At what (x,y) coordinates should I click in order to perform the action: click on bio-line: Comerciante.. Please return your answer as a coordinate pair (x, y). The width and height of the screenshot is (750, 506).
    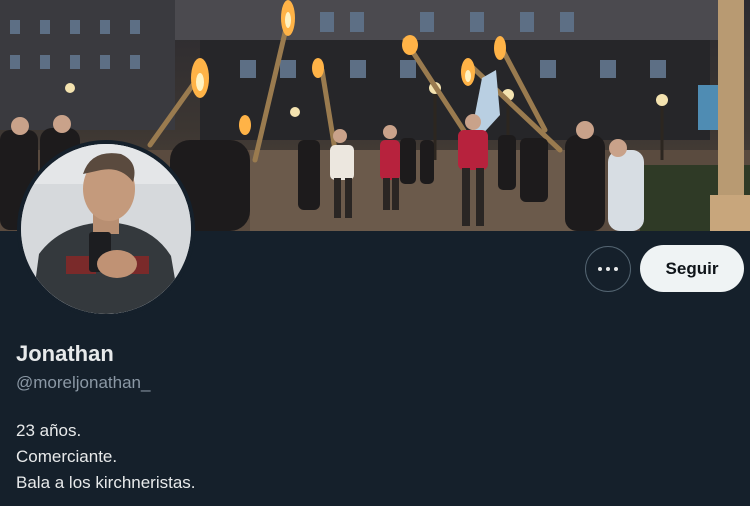
    Looking at the image, I should click on (67, 456).